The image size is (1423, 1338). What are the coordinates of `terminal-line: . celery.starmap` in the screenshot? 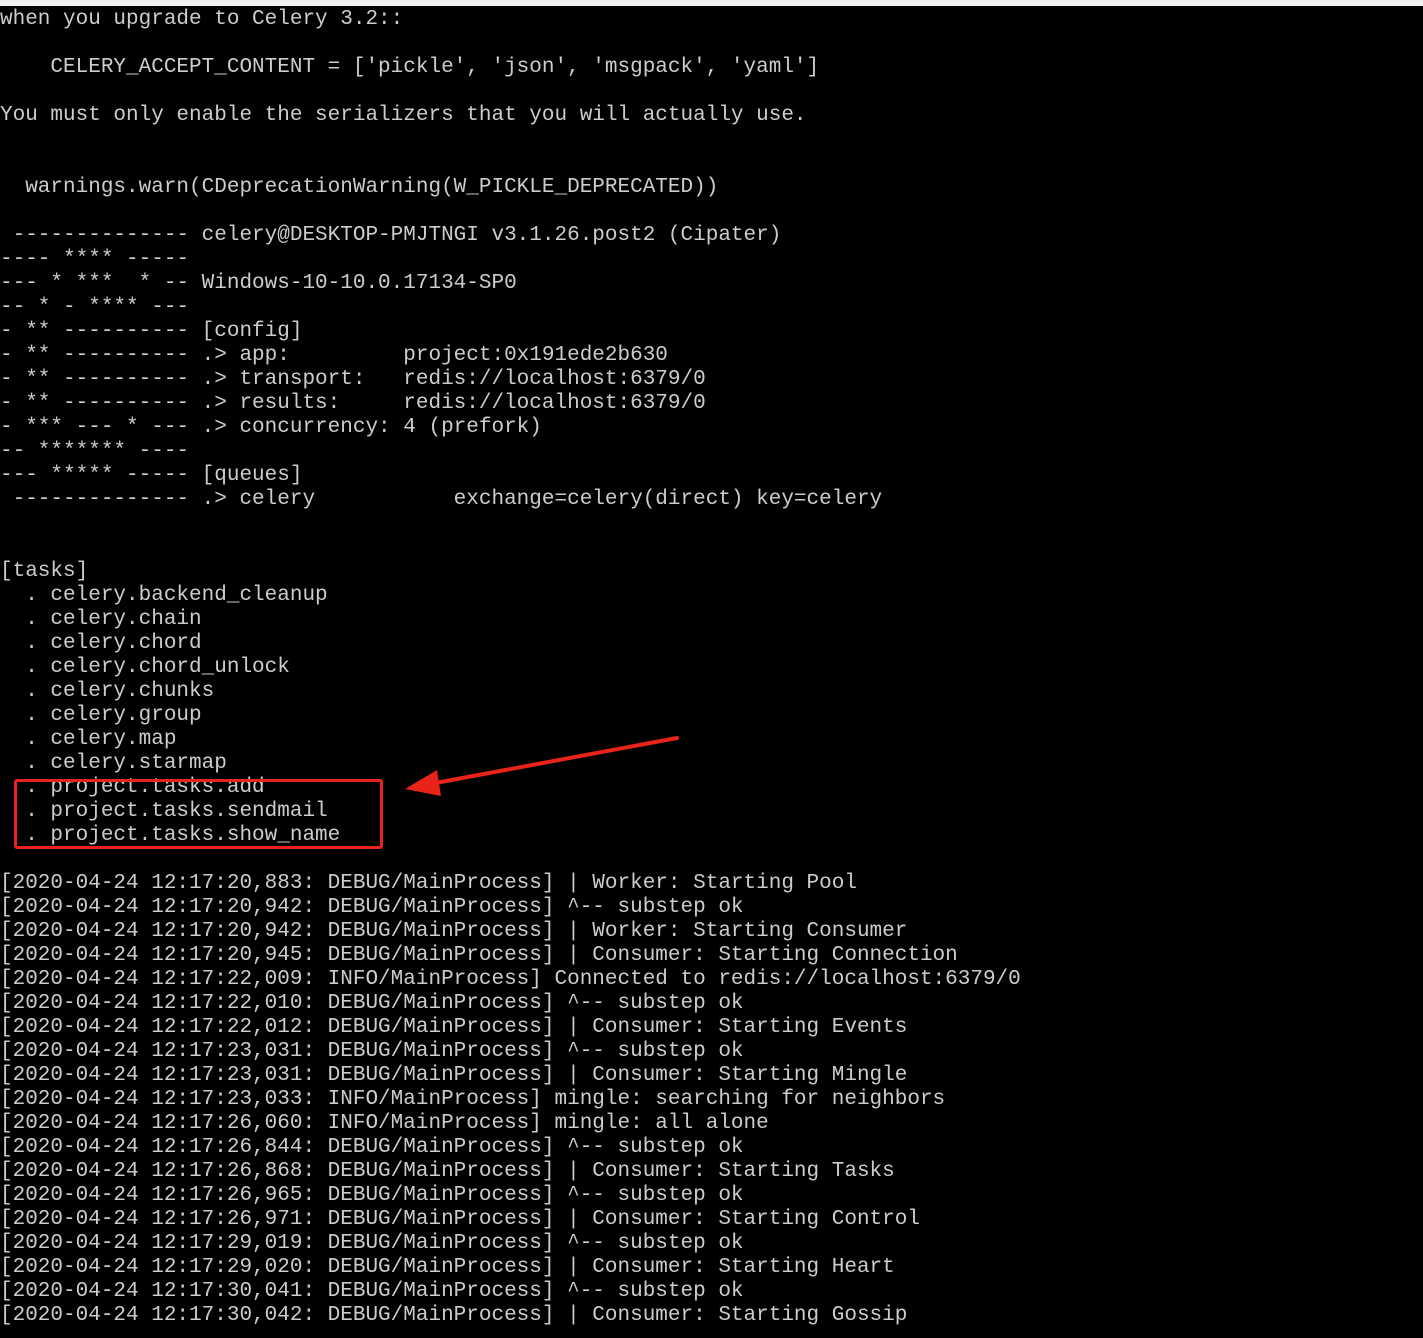 It's located at (113, 763).